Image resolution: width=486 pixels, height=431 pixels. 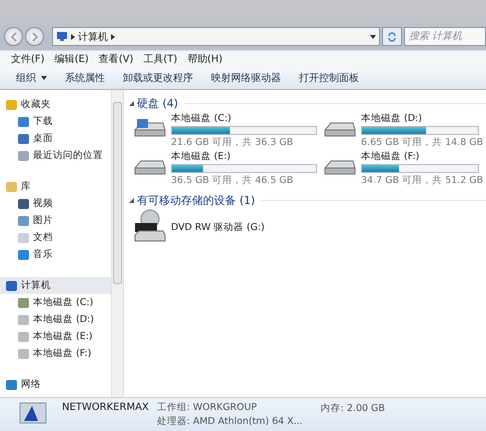 What do you see at coordinates (105, 407) in the screenshot?
I see `computer-name: NETWORKERMAX` at bounding box center [105, 407].